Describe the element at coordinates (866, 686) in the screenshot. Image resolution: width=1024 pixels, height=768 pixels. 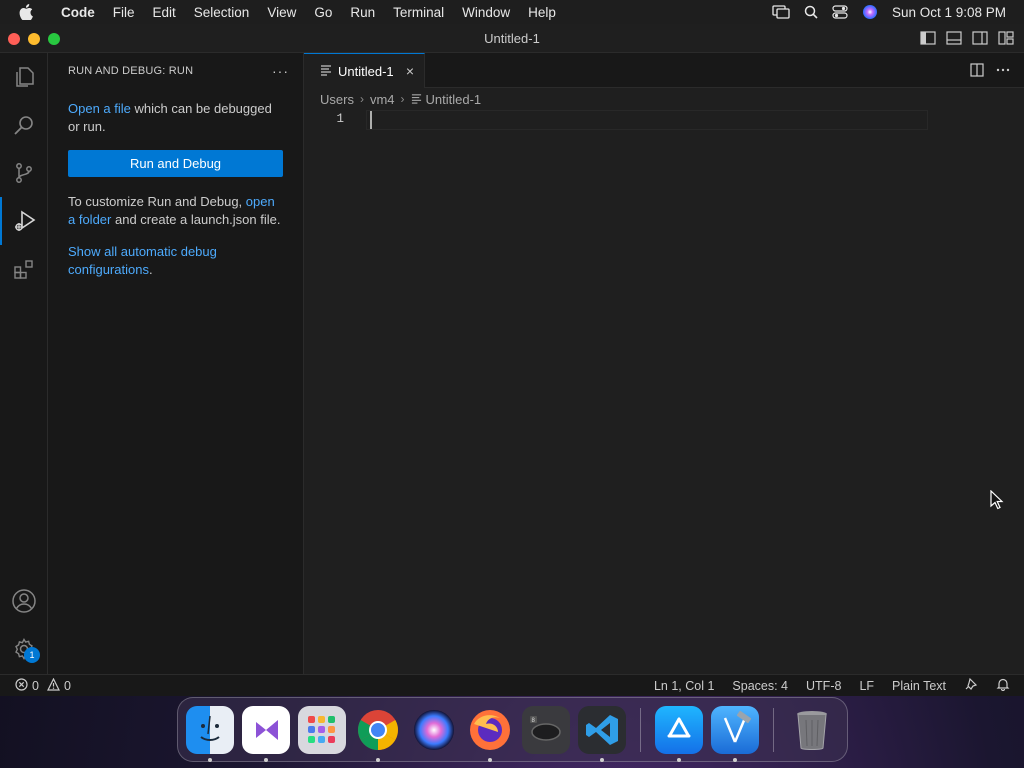
I see `end-of-line: LF` at that location.